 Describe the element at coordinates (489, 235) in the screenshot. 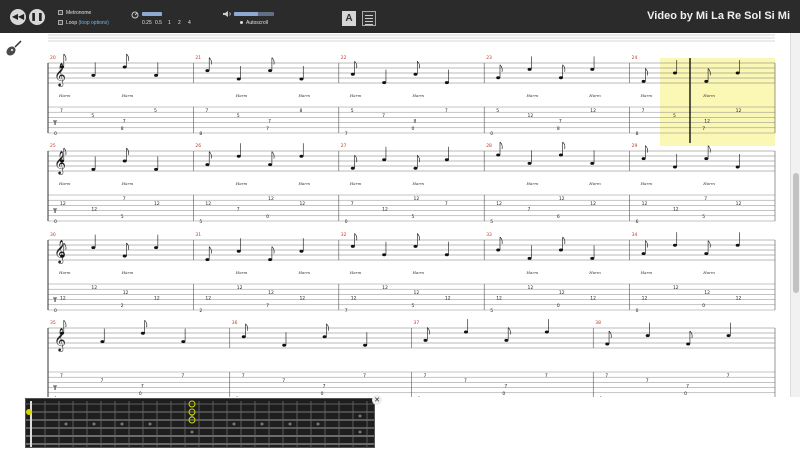

I see `measure-number: 33` at that location.